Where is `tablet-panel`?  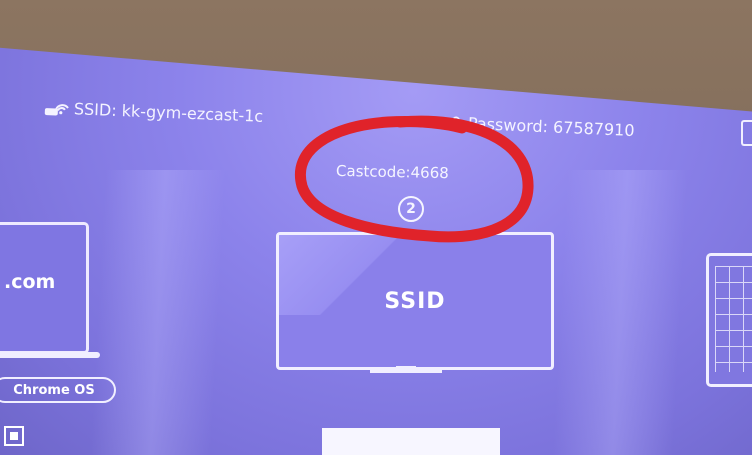 tablet-panel is located at coordinates (729, 320).